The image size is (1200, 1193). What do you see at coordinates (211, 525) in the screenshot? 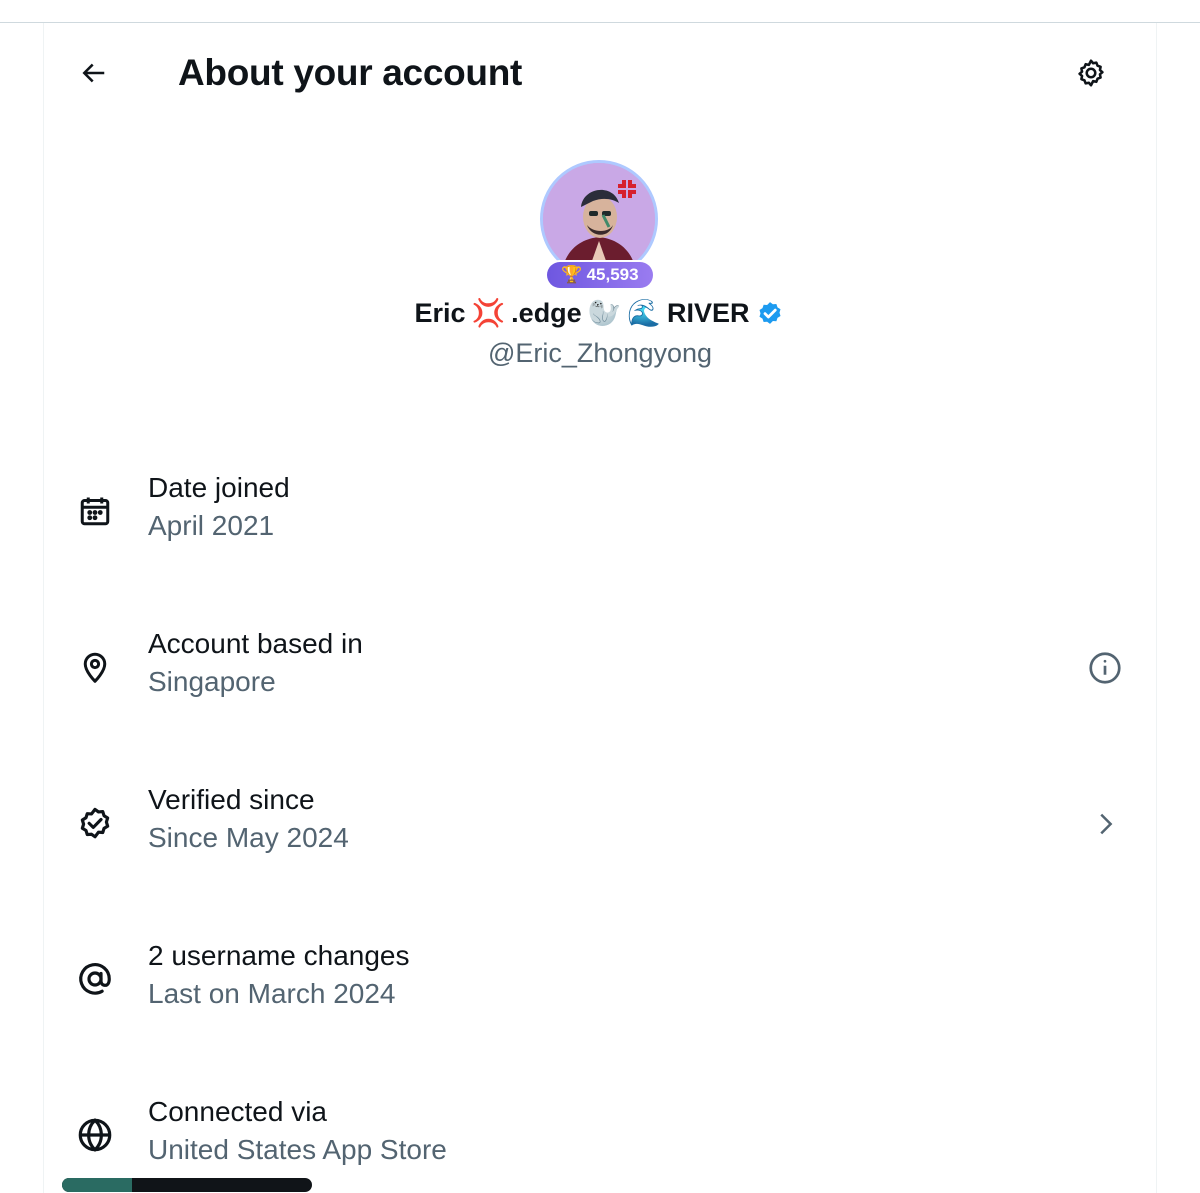
I see `row-value: April 2021` at bounding box center [211, 525].